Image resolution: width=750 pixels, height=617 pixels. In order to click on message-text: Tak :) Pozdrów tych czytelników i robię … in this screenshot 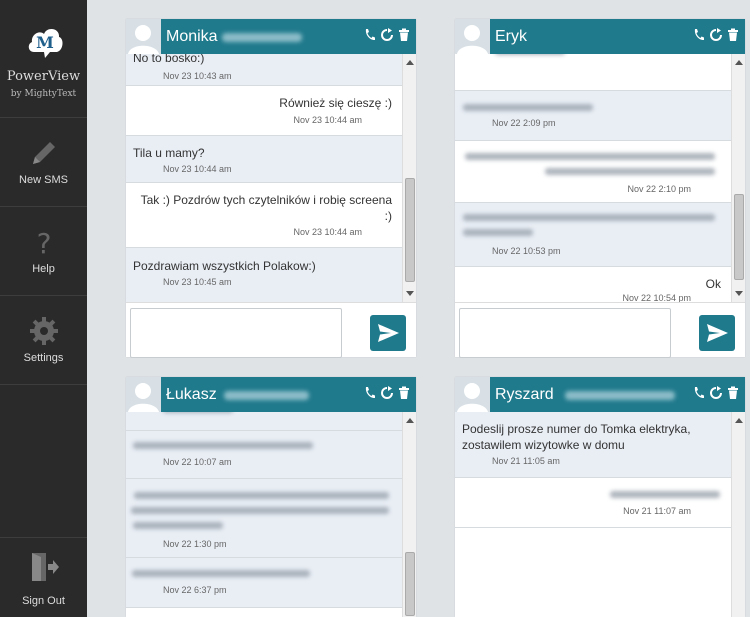, I will do `click(266, 200)`.